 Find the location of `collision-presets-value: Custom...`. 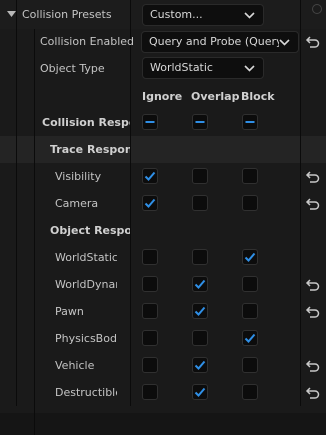

collision-presets-value: Custom... is located at coordinates (176, 14).